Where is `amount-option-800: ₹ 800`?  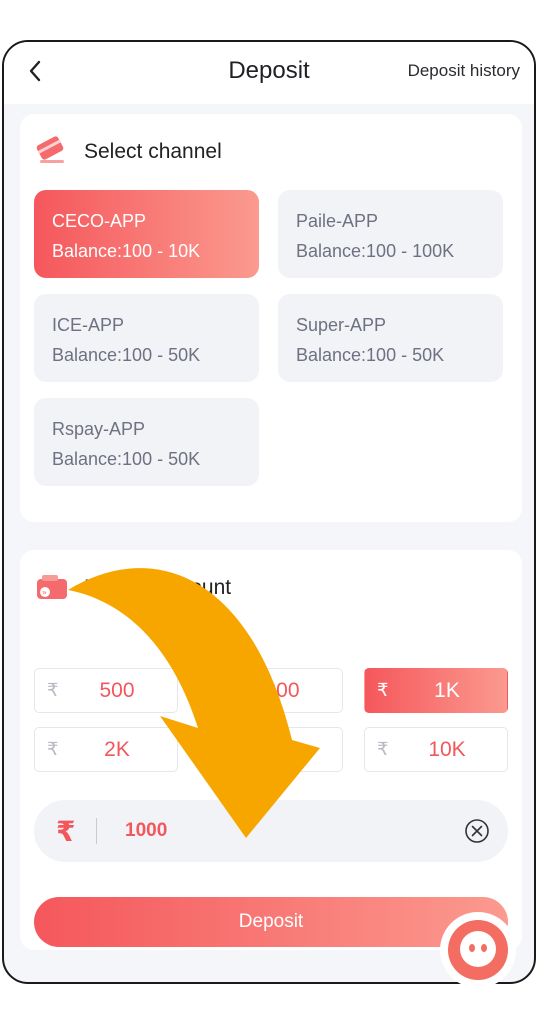 amount-option-800: ₹ 800 is located at coordinates (271, 690).